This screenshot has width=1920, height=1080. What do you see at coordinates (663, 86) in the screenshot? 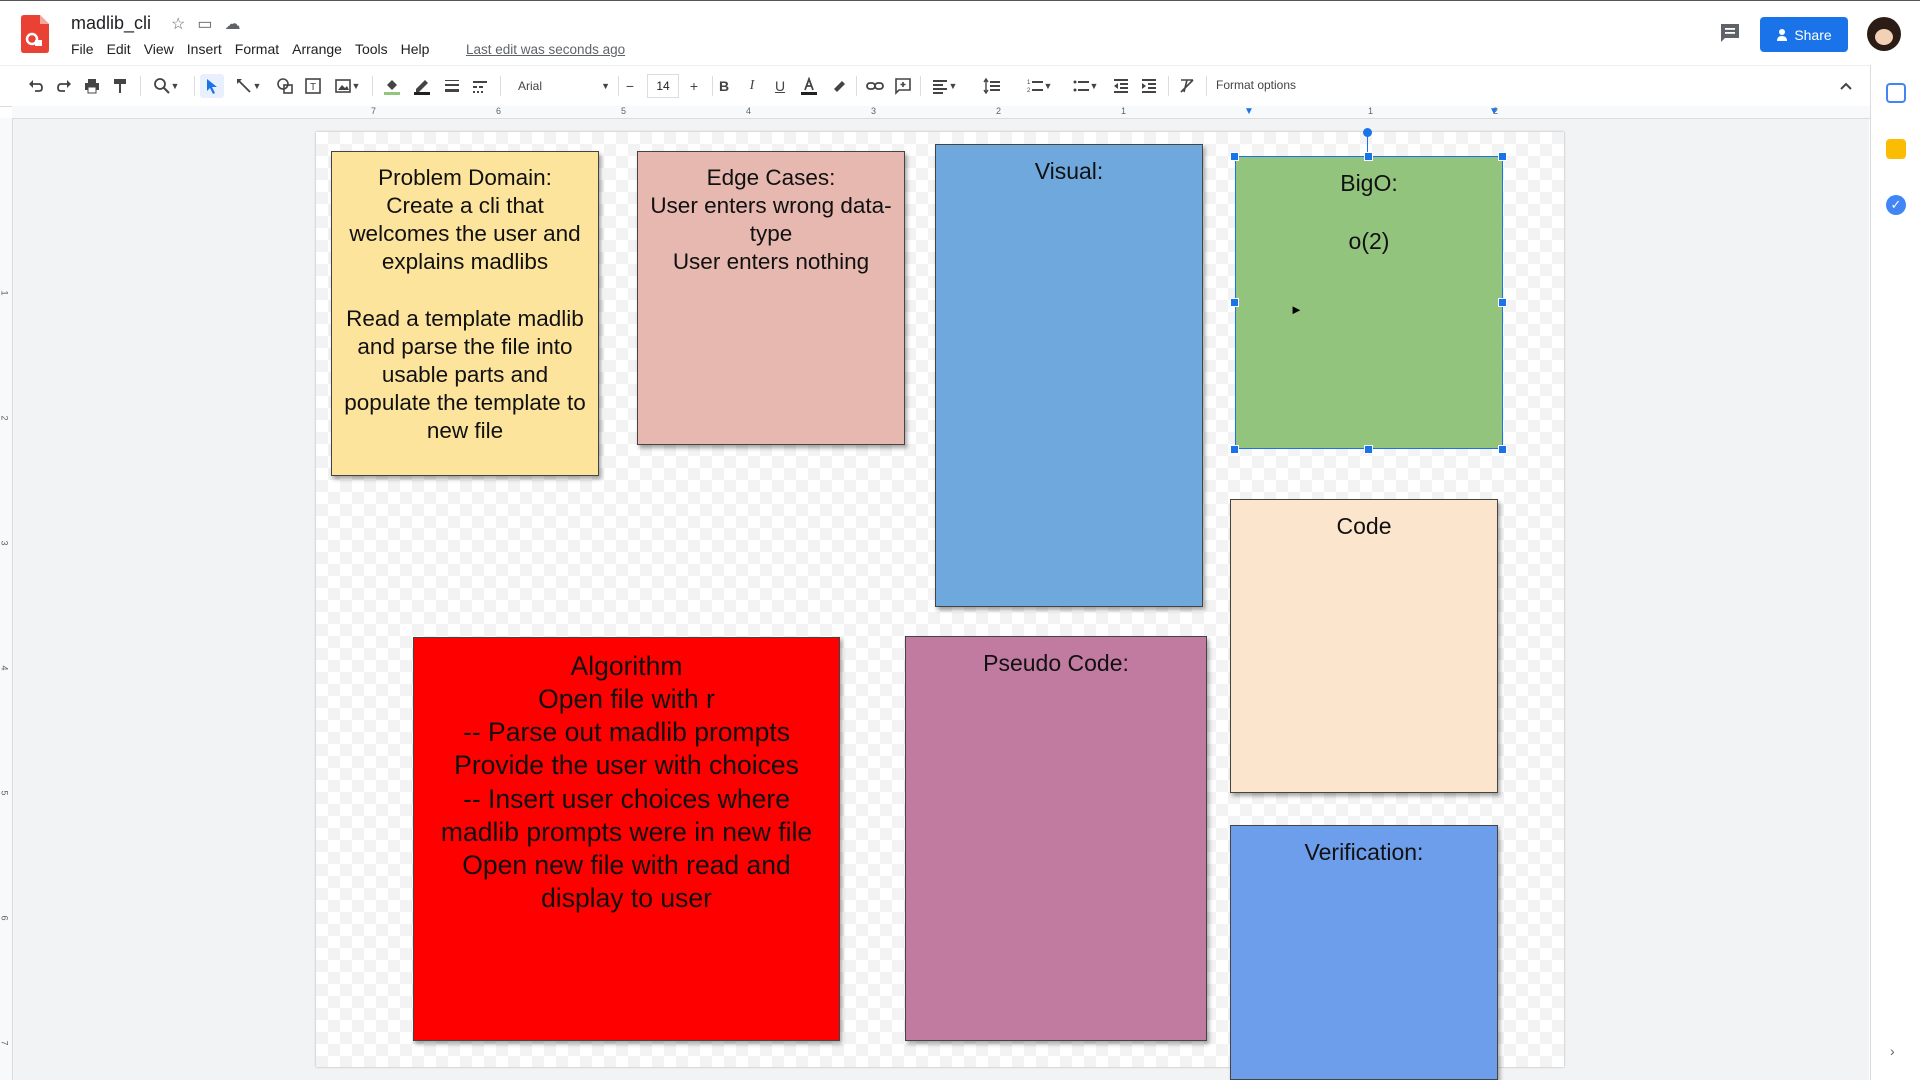
I see `font-size-input: 14` at bounding box center [663, 86].